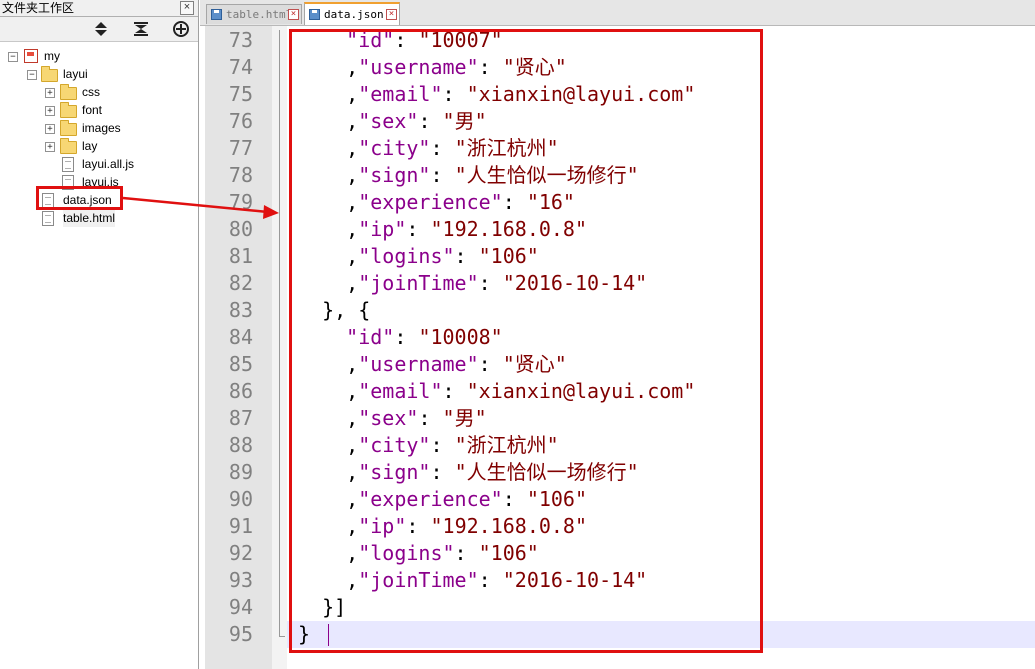 The width and height of the screenshot is (1035, 669). Describe the element at coordinates (240, 472) in the screenshot. I see `line-number: 89` at that location.